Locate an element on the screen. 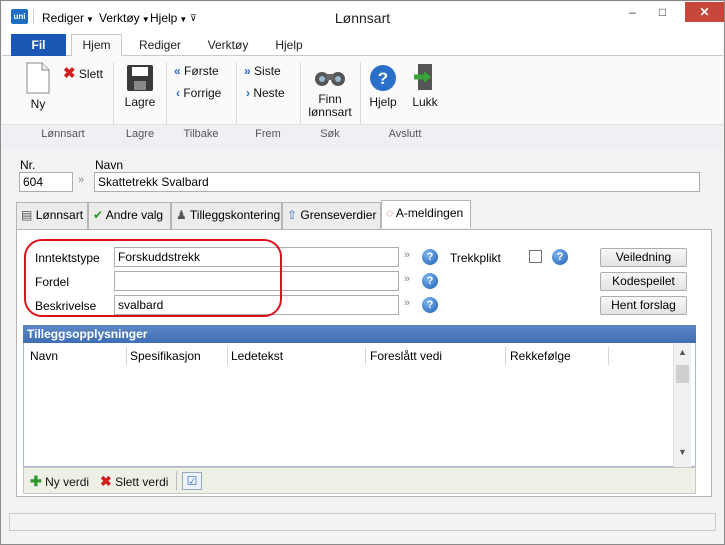 This screenshot has height=545, width=725. name-field: Skattetrekk Svalbard is located at coordinates (397, 182).